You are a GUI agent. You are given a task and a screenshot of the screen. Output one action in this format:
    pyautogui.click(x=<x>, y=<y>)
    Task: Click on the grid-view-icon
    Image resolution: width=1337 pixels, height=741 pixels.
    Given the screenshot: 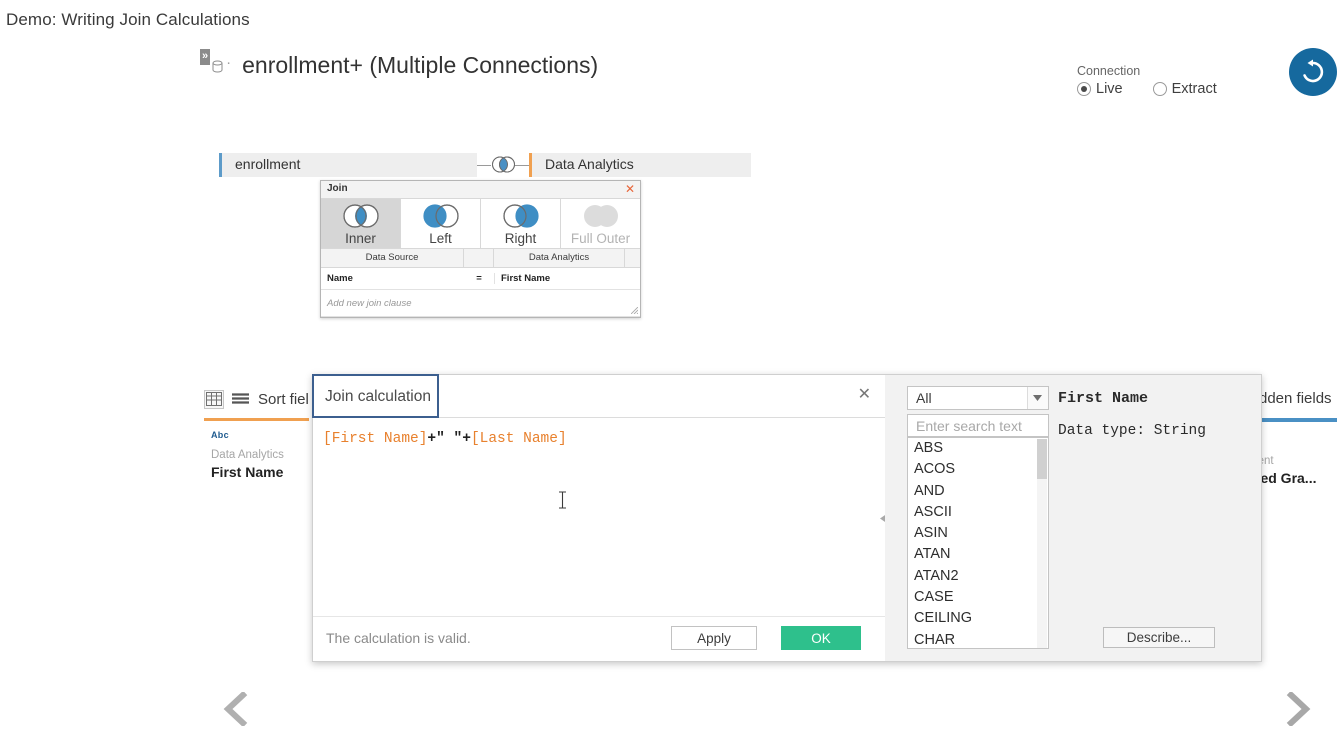 What is the action you would take?
    pyautogui.click(x=214, y=399)
    